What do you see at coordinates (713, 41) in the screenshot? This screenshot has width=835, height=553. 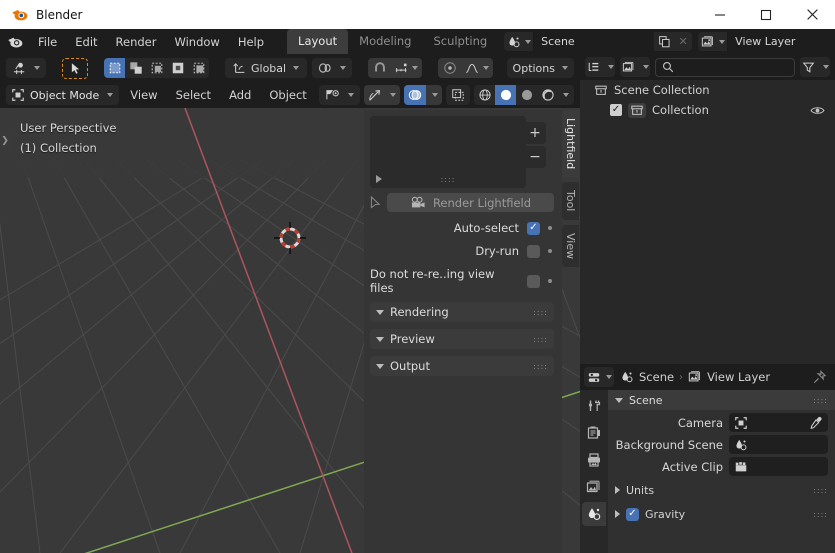 I see `view-layer-icon` at bounding box center [713, 41].